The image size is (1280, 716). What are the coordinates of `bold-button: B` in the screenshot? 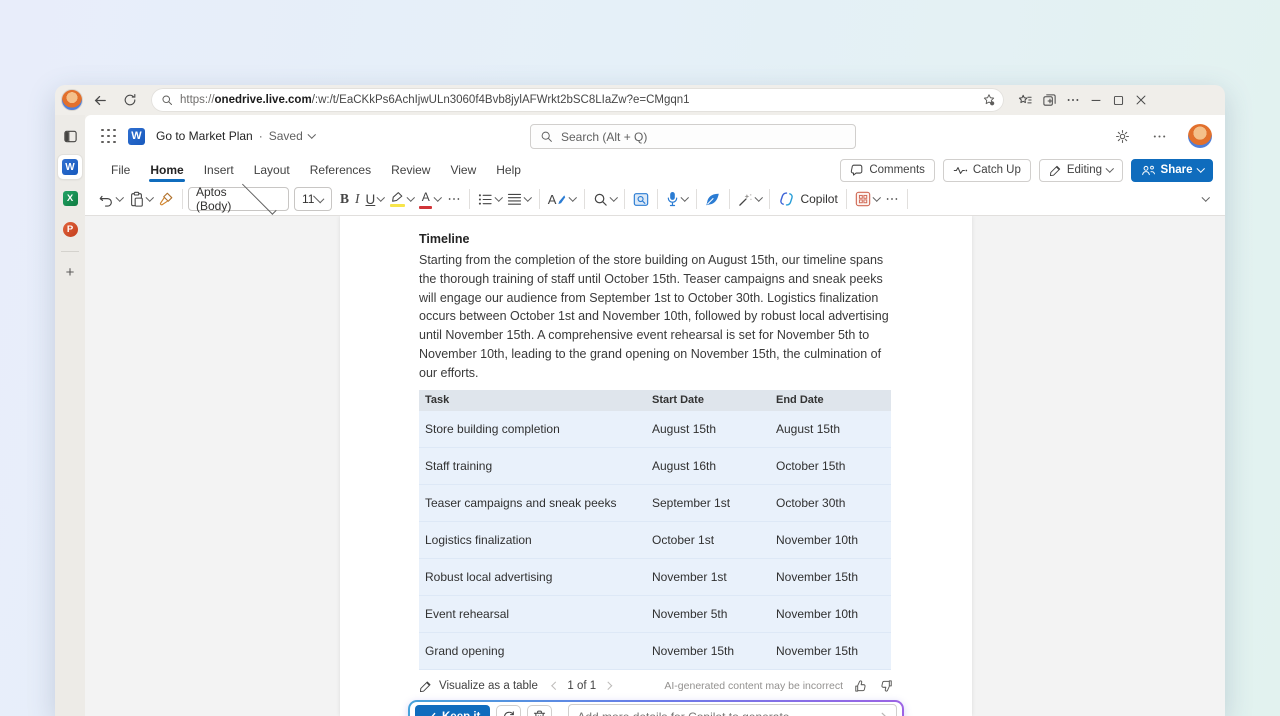 It's located at (344, 199).